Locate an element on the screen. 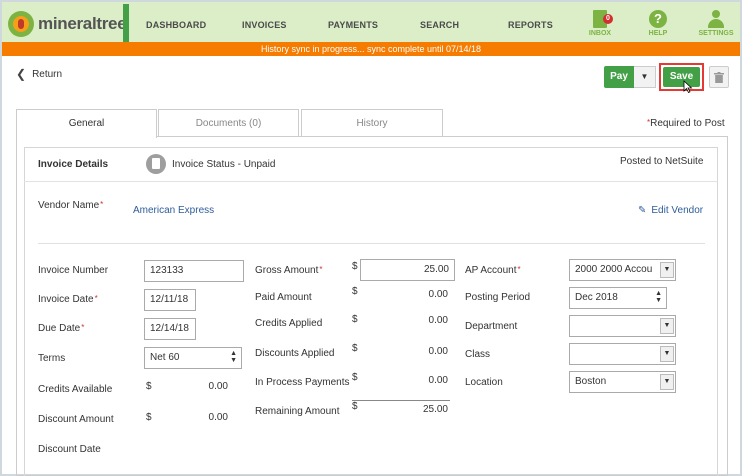 The image size is (742, 476). nav-inbox: 0 INBOX is located at coordinates (600, 23).